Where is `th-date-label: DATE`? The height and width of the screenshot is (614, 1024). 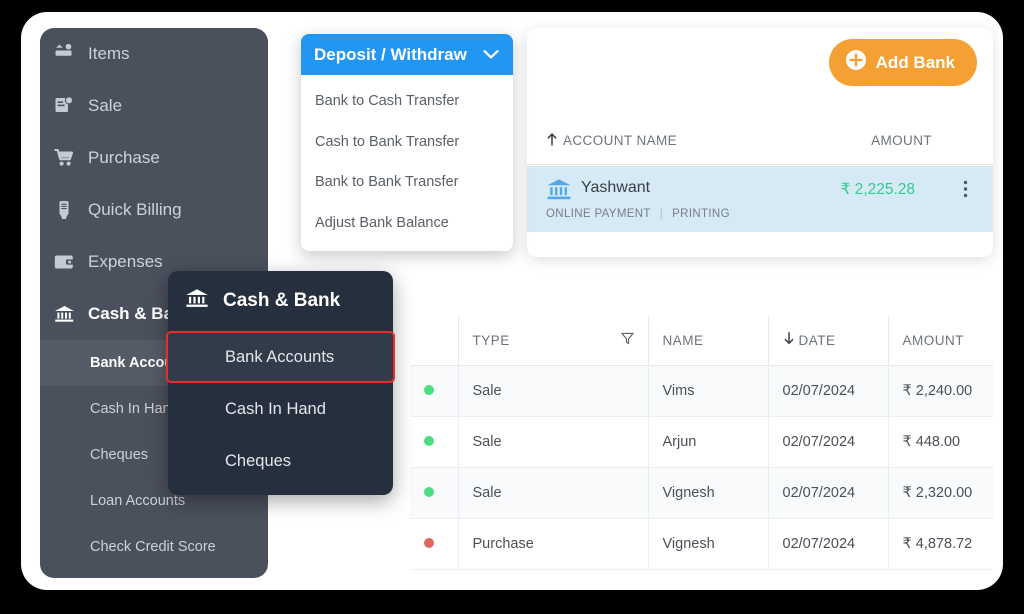 th-date-label: DATE is located at coordinates (817, 340).